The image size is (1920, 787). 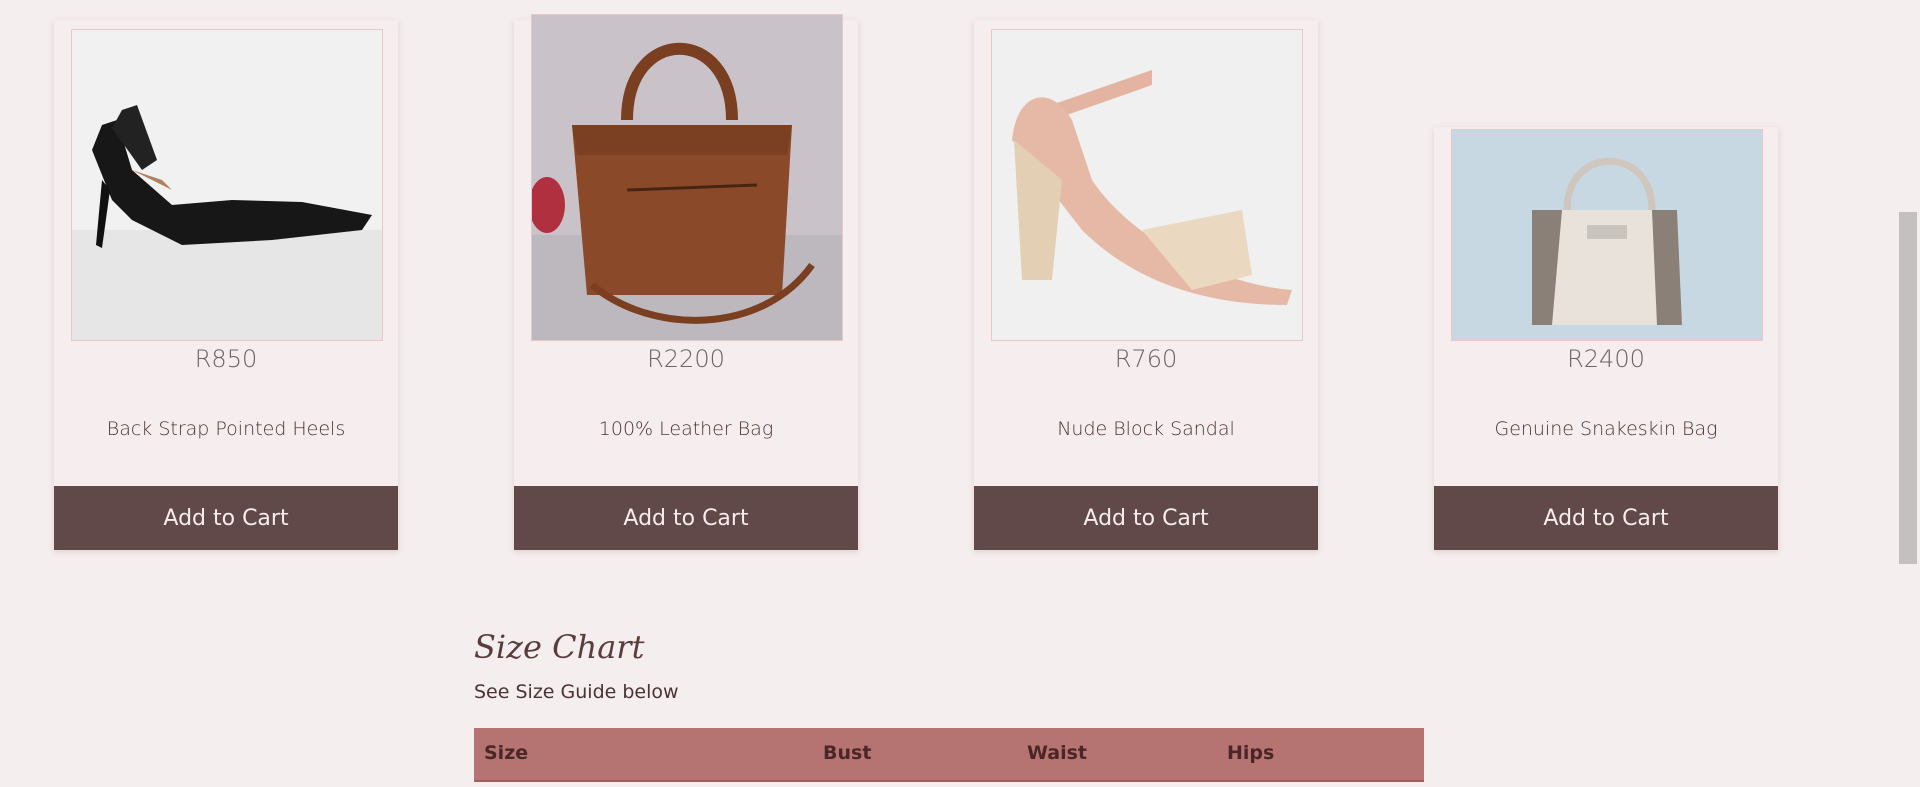 I want to click on size-chart-subtitle: See Size Guide below, so click(x=576, y=692).